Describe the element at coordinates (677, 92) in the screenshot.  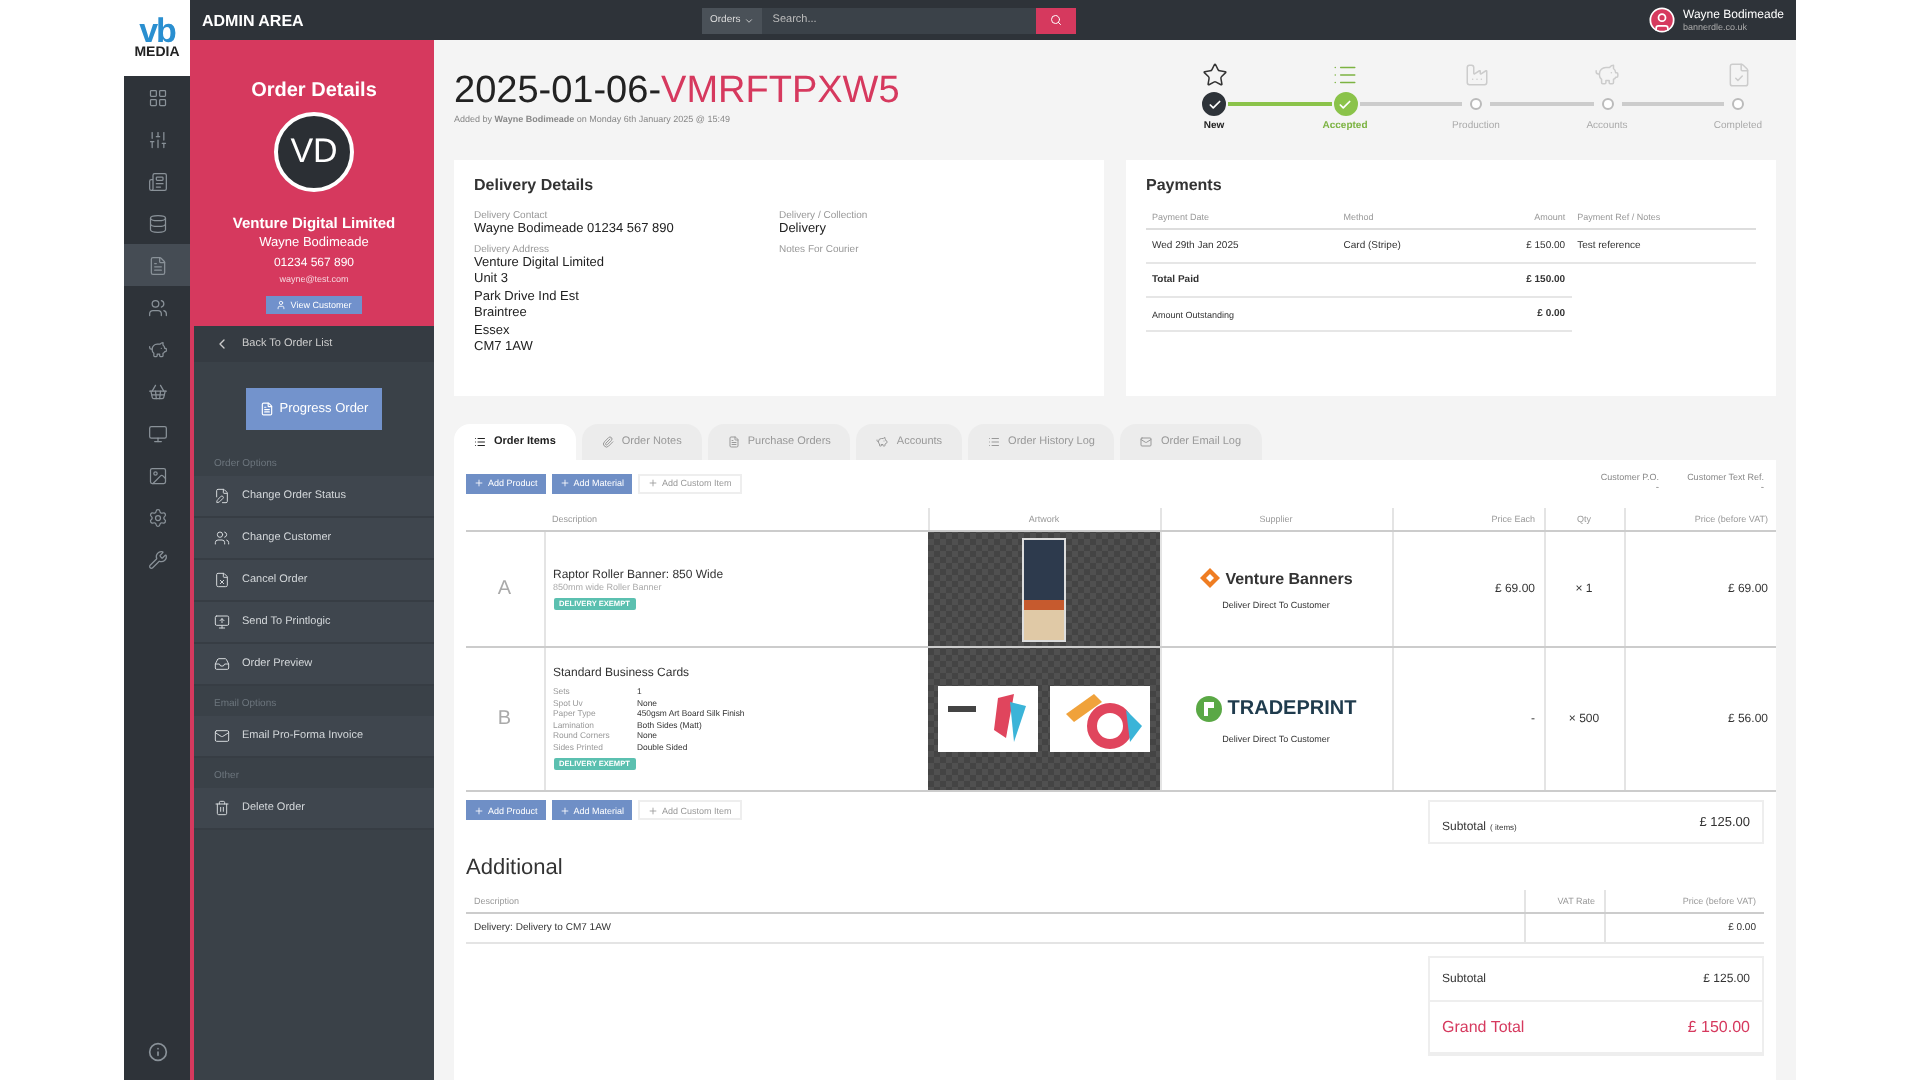
I see `order-title: 2025-01-06-VMRFTPXW5` at that location.